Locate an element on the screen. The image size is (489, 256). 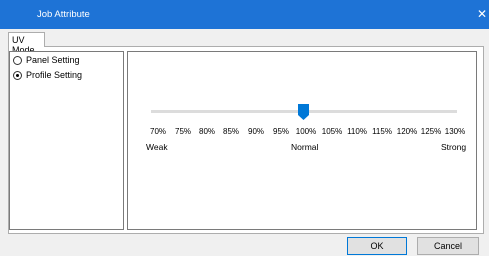
tick-label: 130% is located at coordinates (455, 131).